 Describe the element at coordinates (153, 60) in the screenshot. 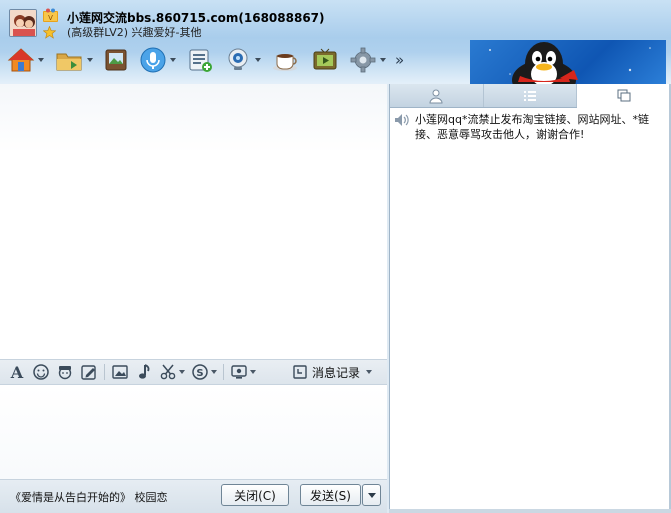

I see `voice-icon` at that location.